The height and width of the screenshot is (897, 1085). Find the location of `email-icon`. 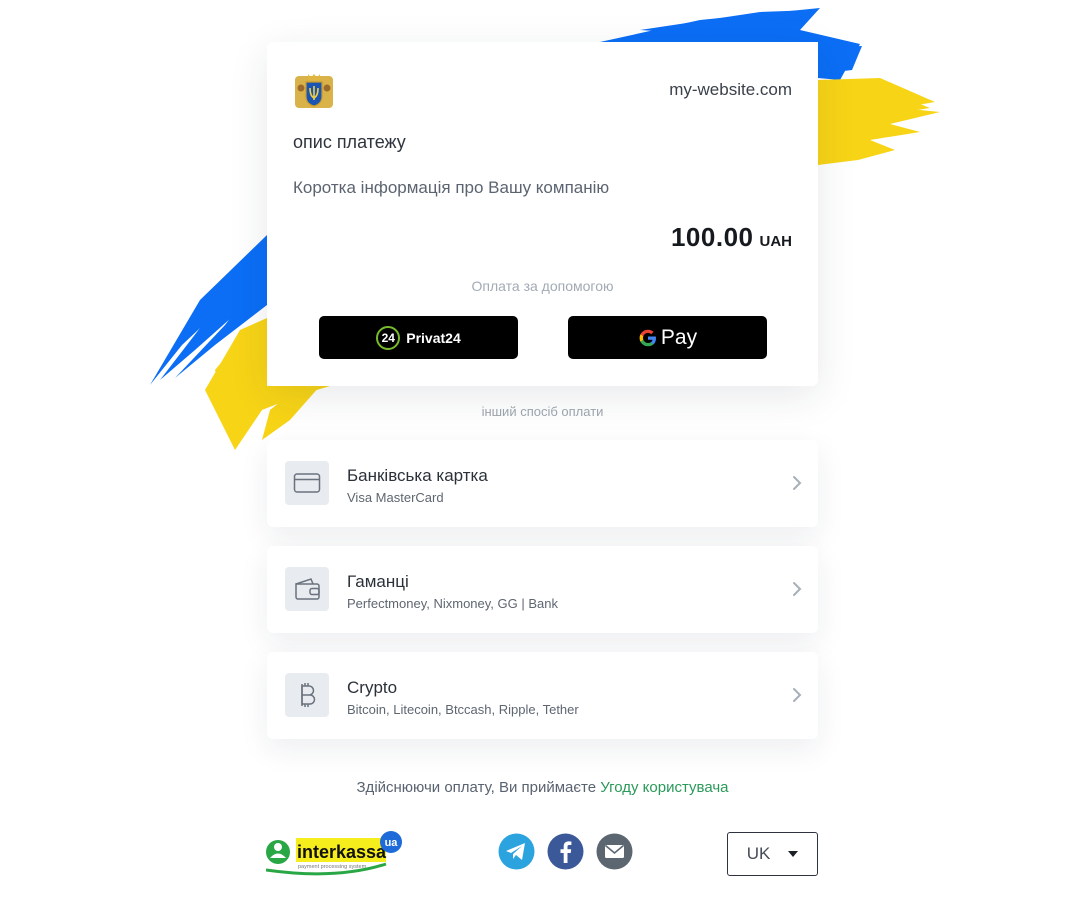

email-icon is located at coordinates (614, 851).